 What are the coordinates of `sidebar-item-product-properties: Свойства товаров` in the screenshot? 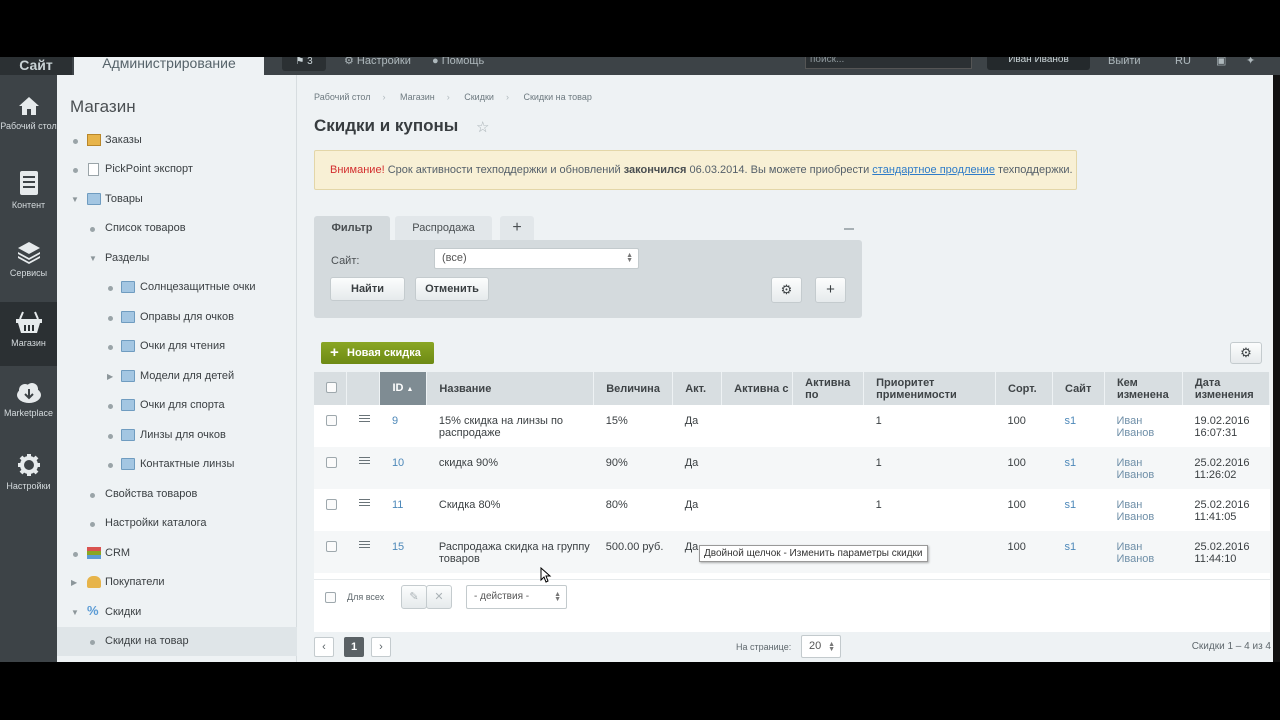 It's located at (177, 494).